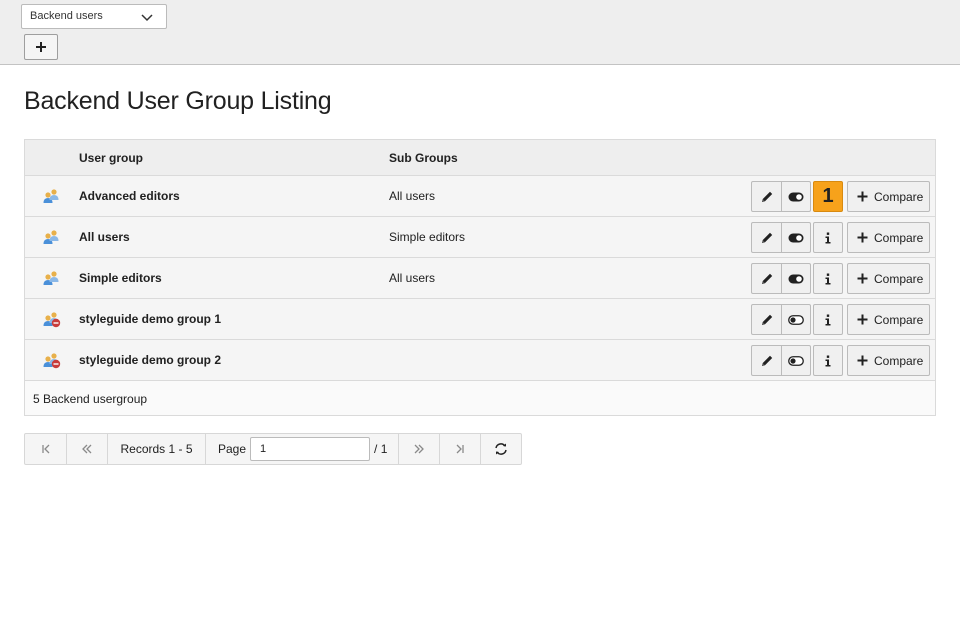 The image size is (960, 640). I want to click on refresh-button, so click(500, 449).